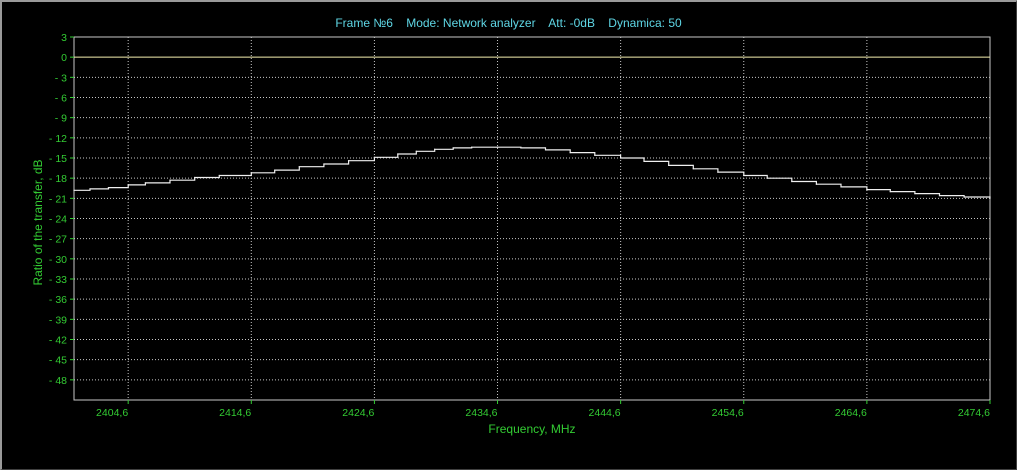 The width and height of the screenshot is (1017, 470). I want to click on x-tick-label: 2464,6, so click(851, 413).